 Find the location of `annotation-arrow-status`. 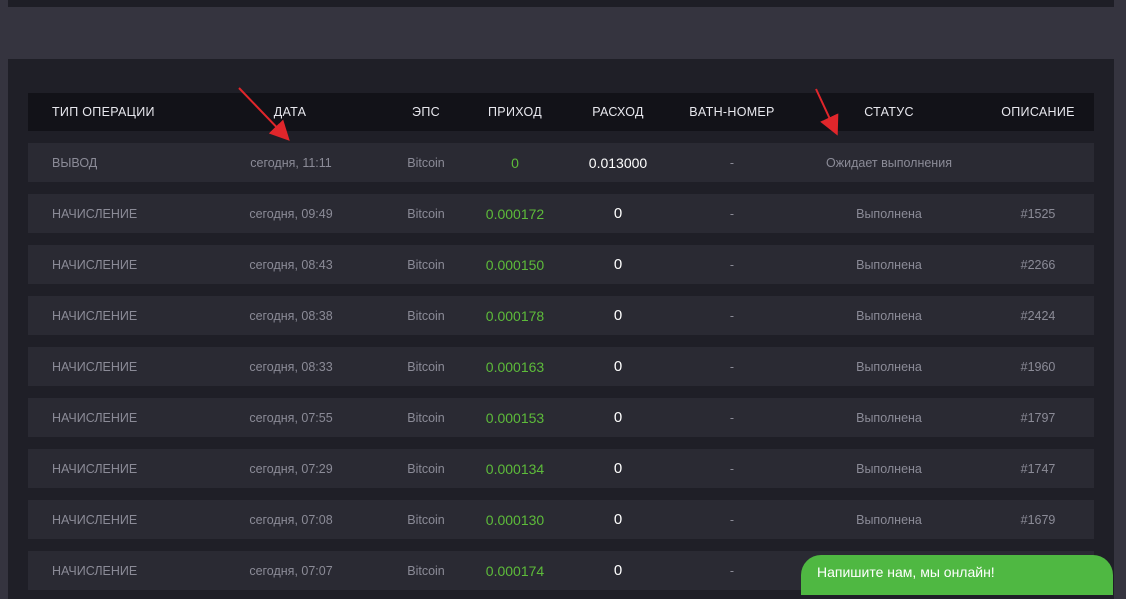

annotation-arrow-status is located at coordinates (827, 112).